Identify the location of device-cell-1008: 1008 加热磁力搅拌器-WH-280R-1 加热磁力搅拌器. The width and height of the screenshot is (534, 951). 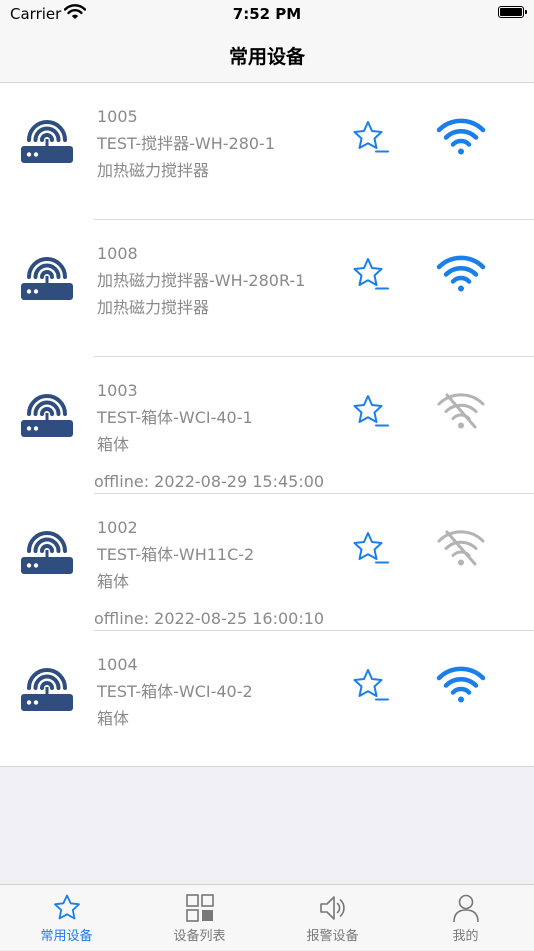
(267, 288).